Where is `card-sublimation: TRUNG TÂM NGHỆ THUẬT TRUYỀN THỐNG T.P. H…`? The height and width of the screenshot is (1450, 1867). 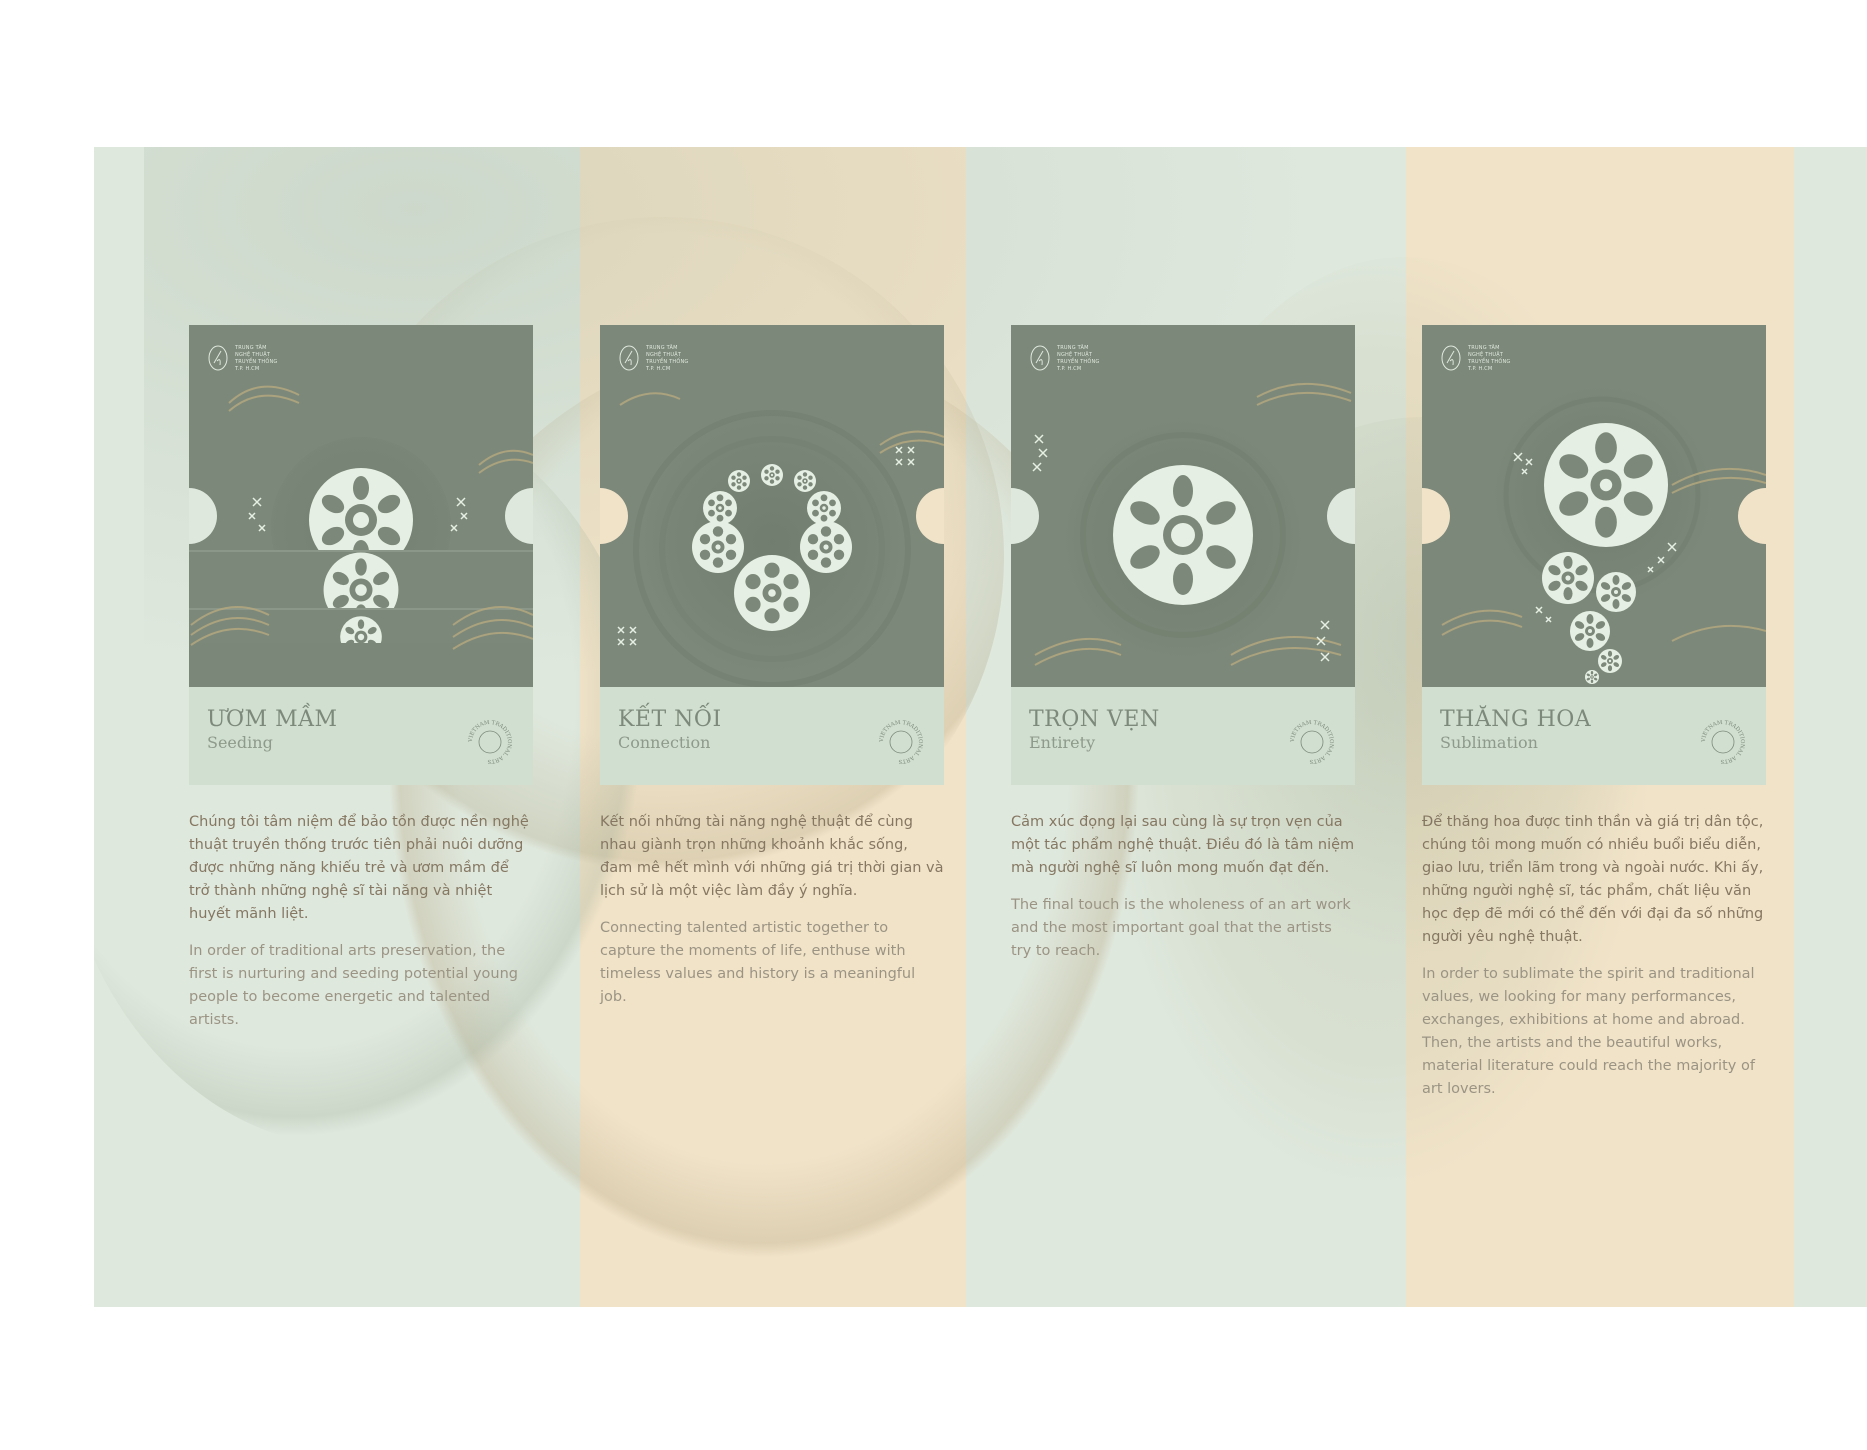
card-sublimation: TRUNG TÂM NGHỆ THUẬT TRUYỀN THỐNG T.P. H… is located at coordinates (1594, 713).